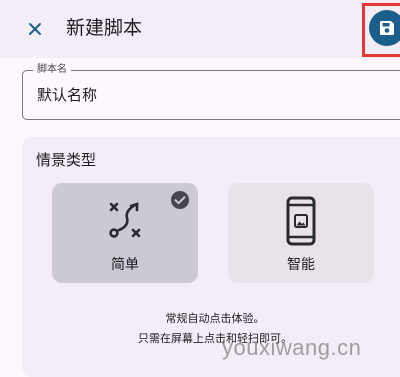 The image size is (400, 377). I want to click on script-name-label: 脚本名, so click(52, 70).